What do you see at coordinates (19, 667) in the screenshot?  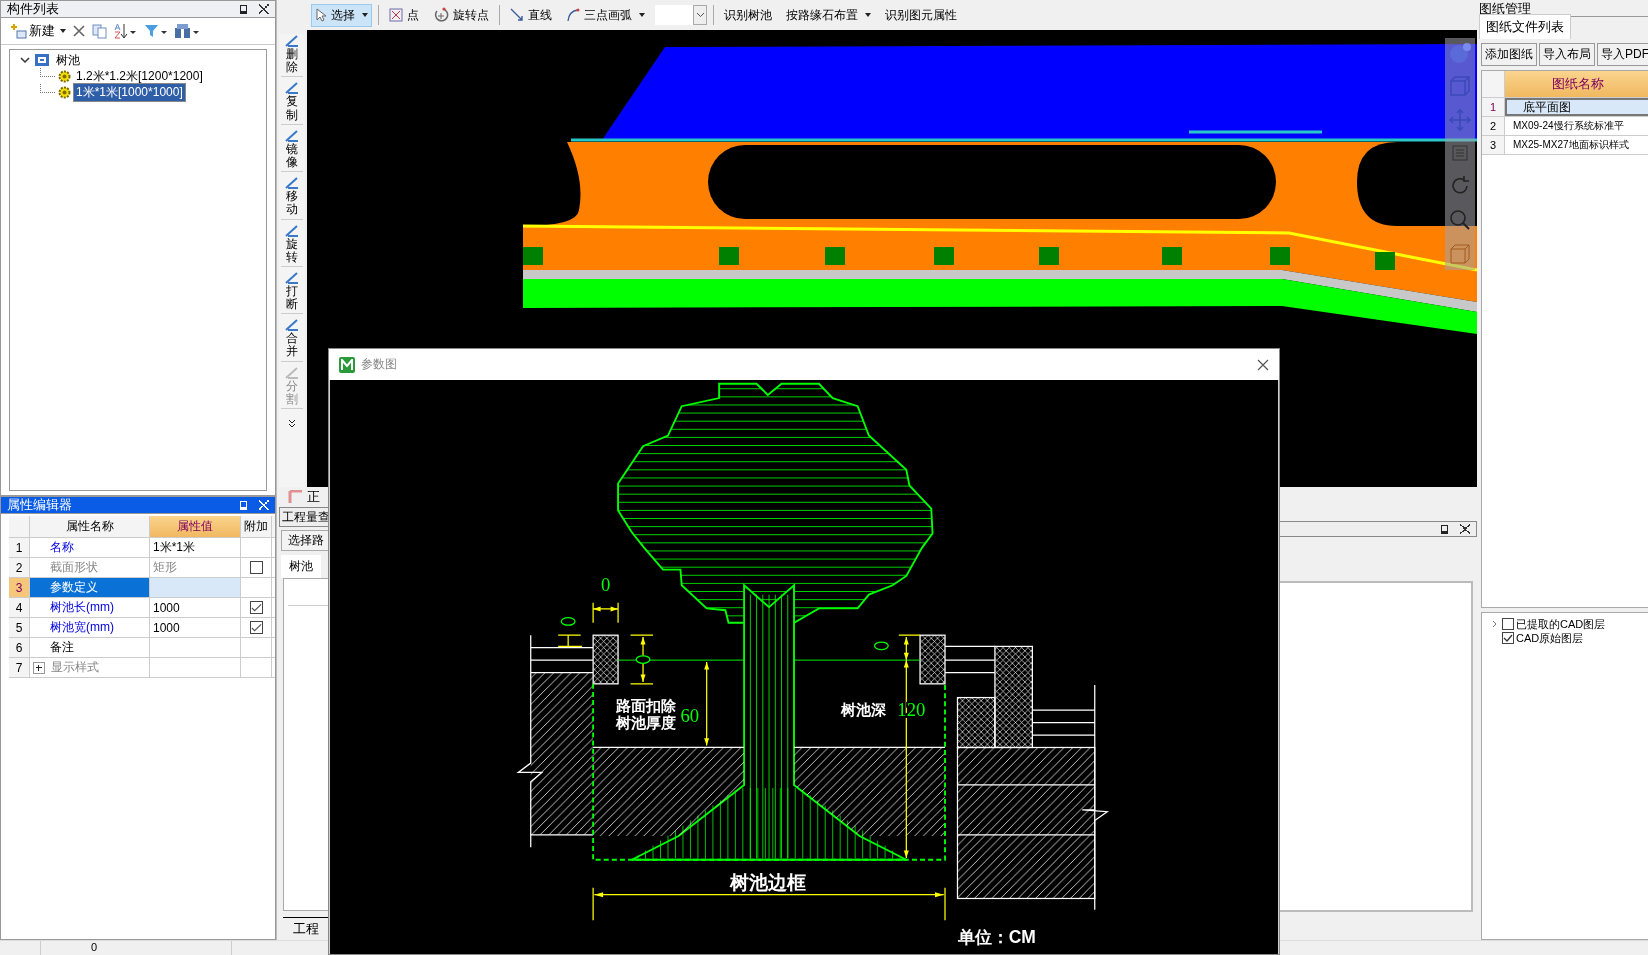 I see `row-number: 7` at bounding box center [19, 667].